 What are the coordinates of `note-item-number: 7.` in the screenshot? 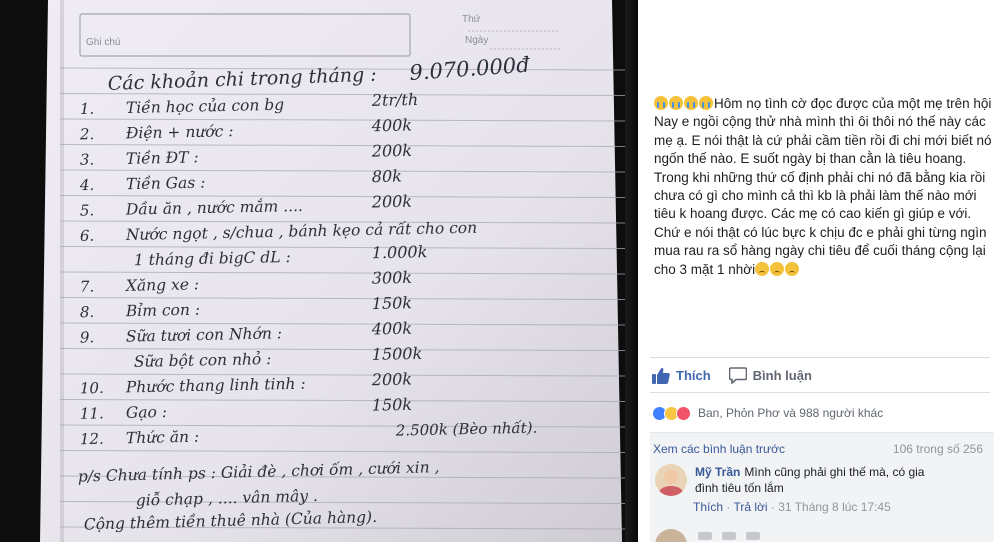 It's located at (87, 287).